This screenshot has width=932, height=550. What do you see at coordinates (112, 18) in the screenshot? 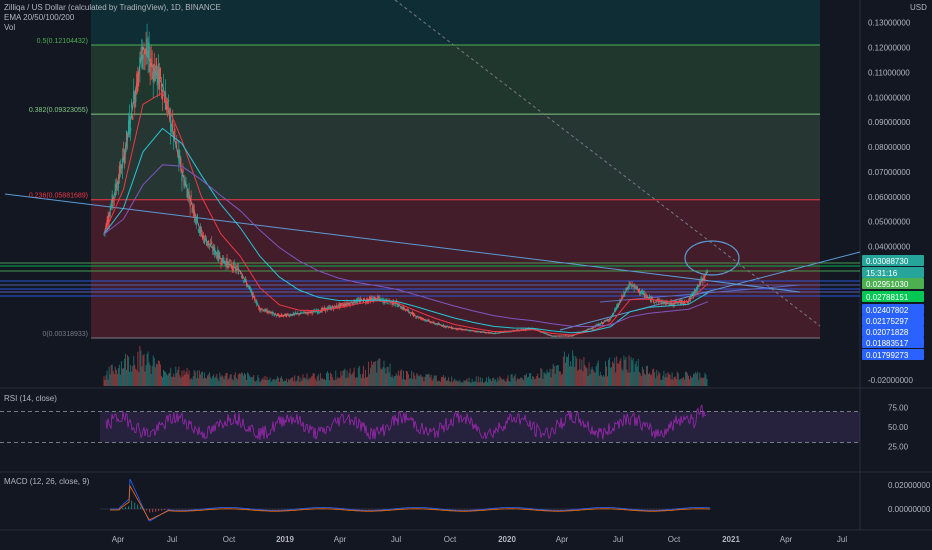
I see `ema-indicator-label: EMA 20/50/100/200` at bounding box center [112, 18].